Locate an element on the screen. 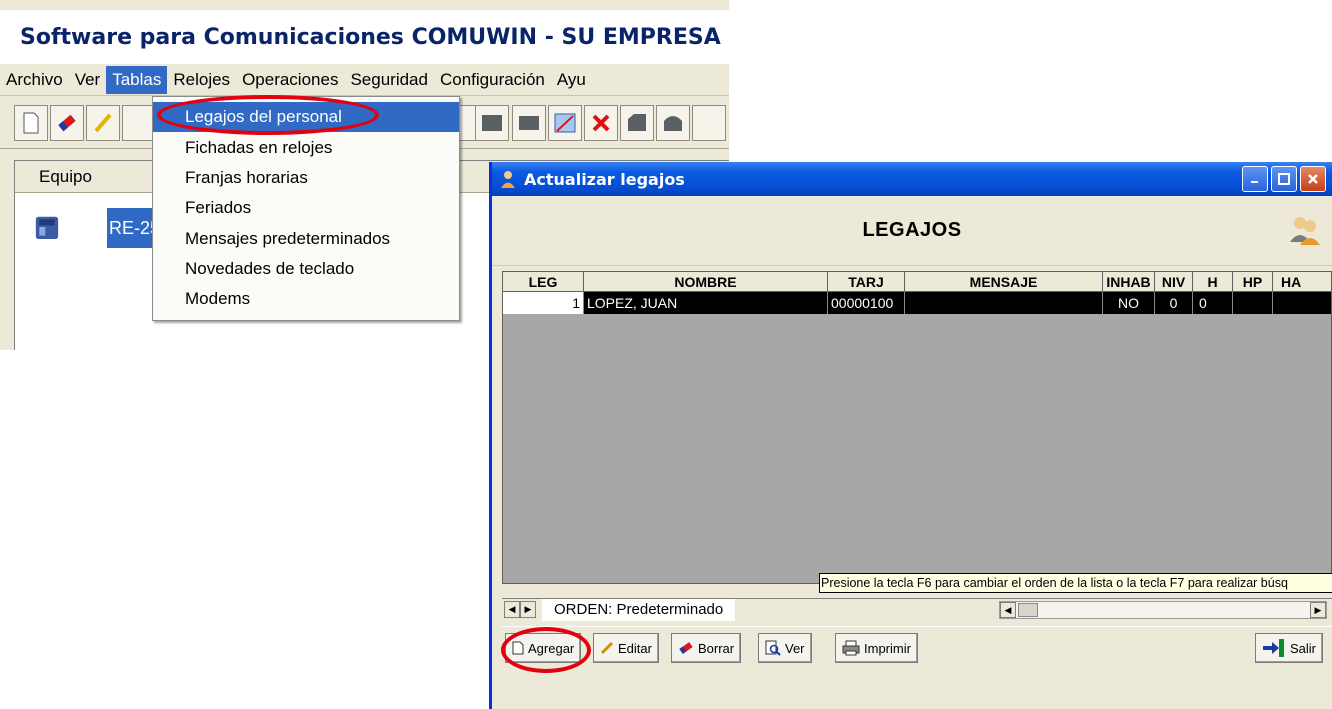 The height and width of the screenshot is (709, 1332). device-icon is located at coordinates (637, 123).